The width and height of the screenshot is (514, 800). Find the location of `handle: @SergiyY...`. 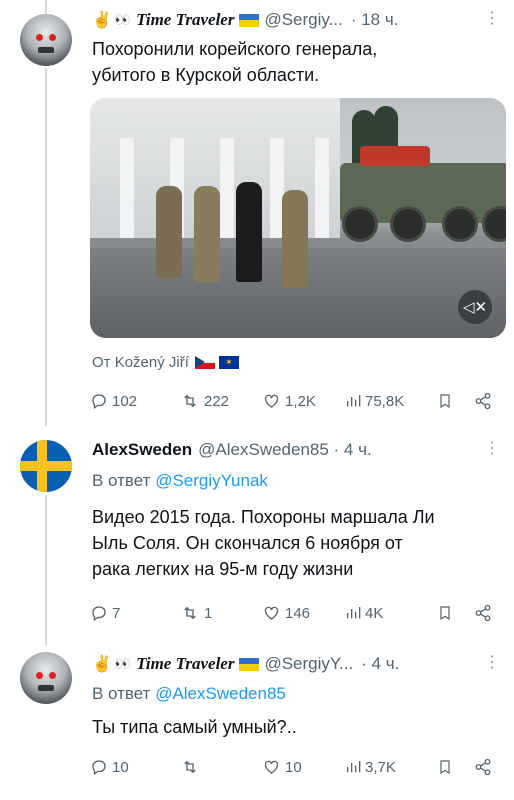

handle: @SergiyY... is located at coordinates (308, 664).